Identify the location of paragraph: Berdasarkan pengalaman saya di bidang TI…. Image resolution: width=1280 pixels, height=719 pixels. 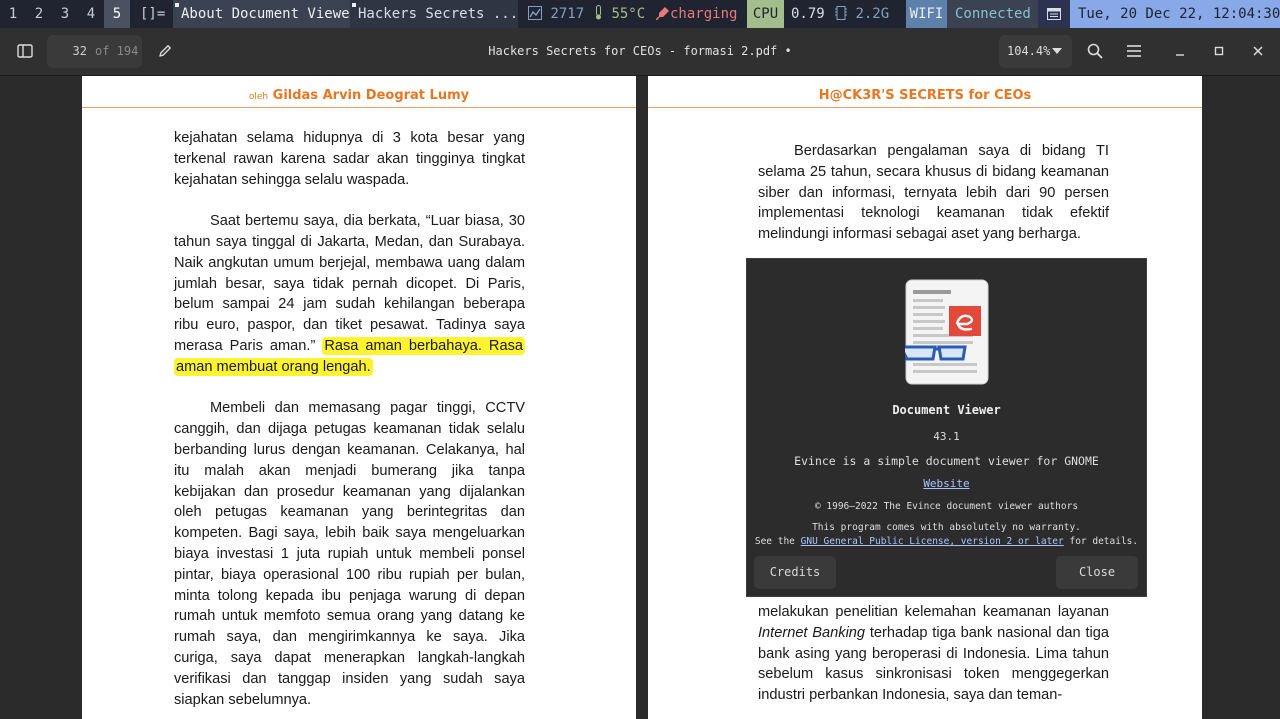
(933, 193).